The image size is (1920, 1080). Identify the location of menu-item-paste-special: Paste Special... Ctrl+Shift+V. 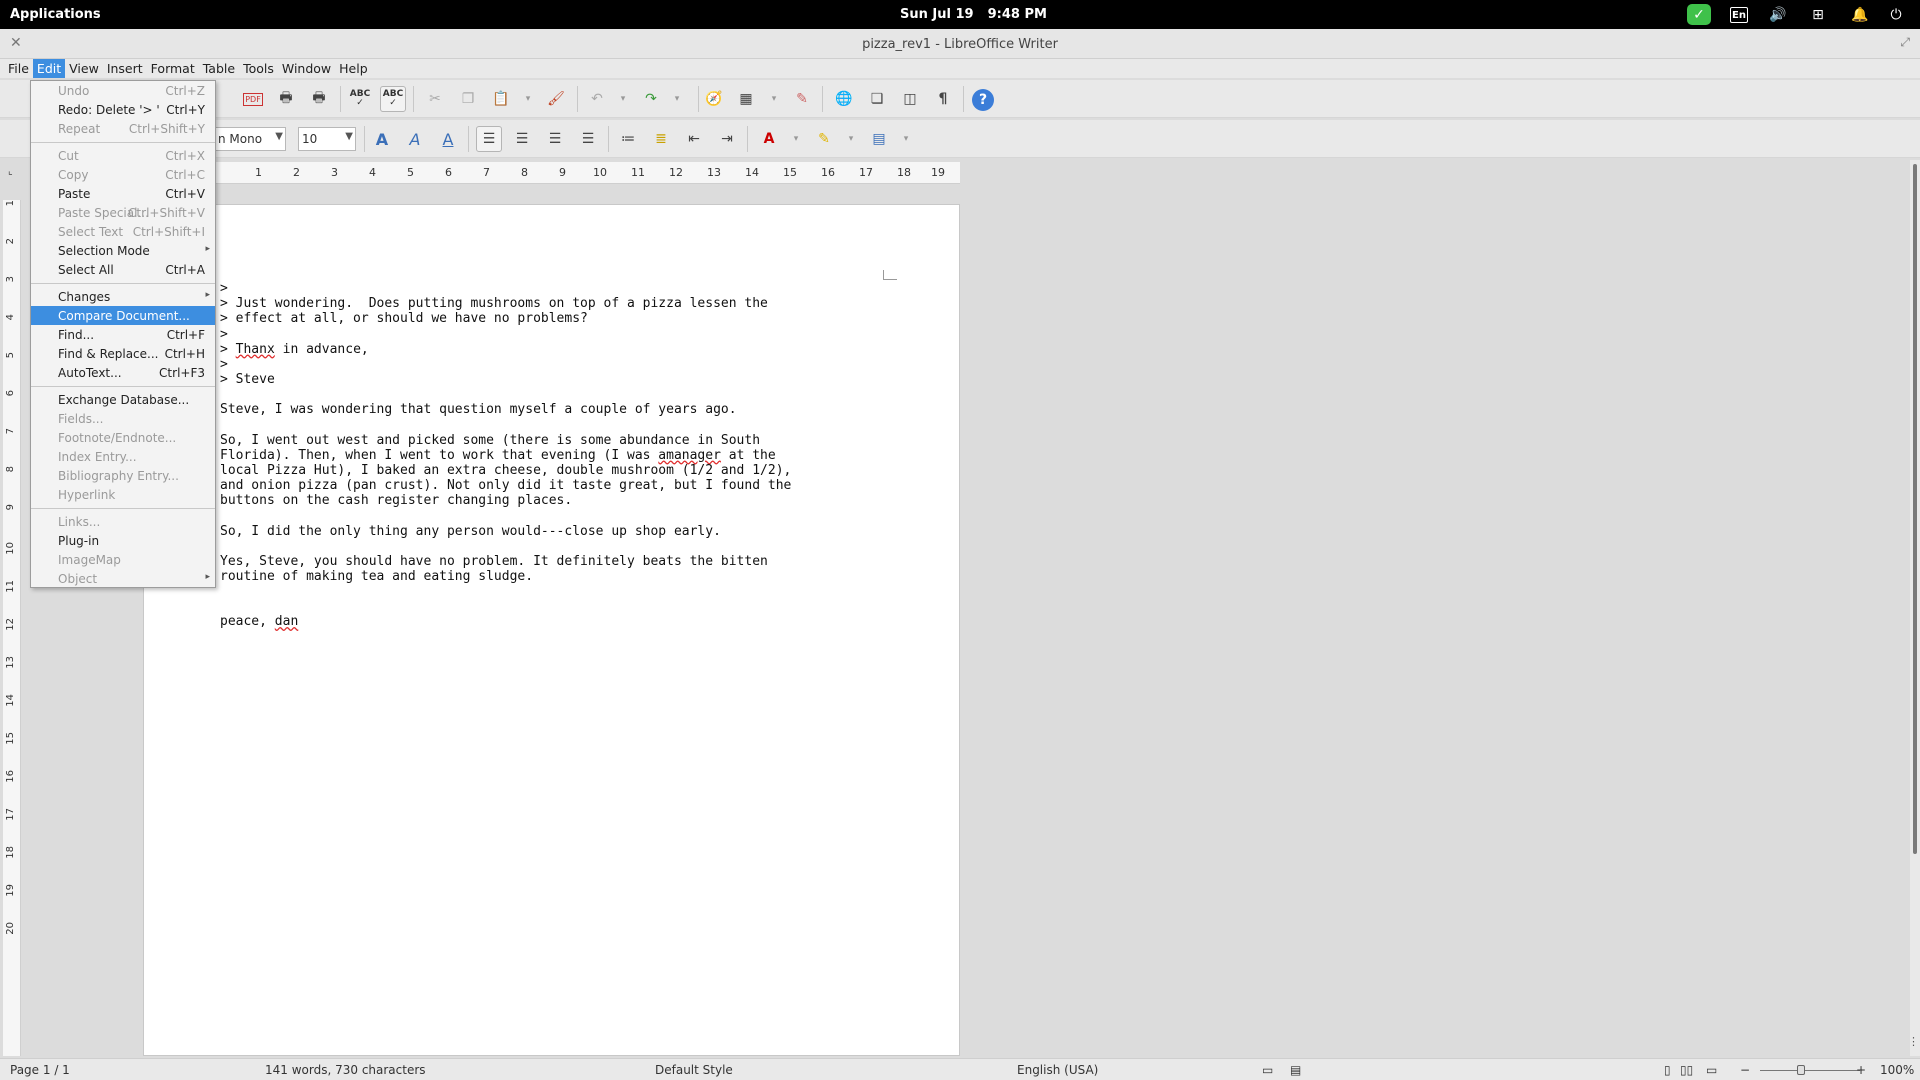
(123, 212).